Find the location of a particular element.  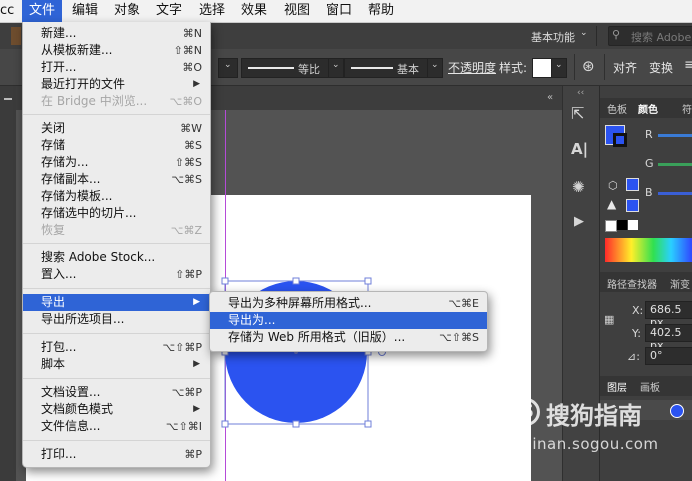

angle-label: ⊿: is located at coordinates (633, 356).